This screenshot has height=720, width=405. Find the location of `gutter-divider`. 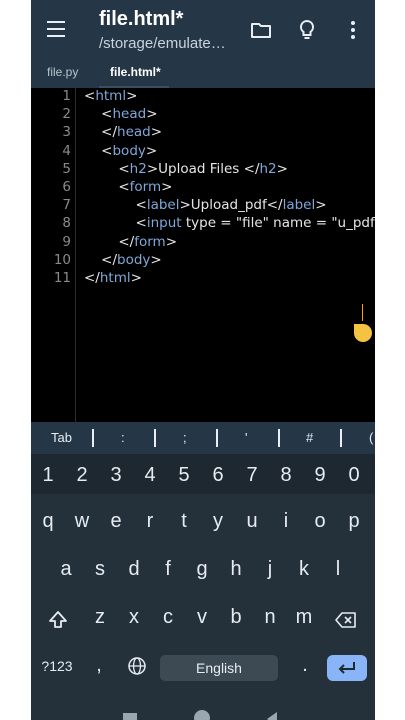

gutter-divider is located at coordinates (75, 255).